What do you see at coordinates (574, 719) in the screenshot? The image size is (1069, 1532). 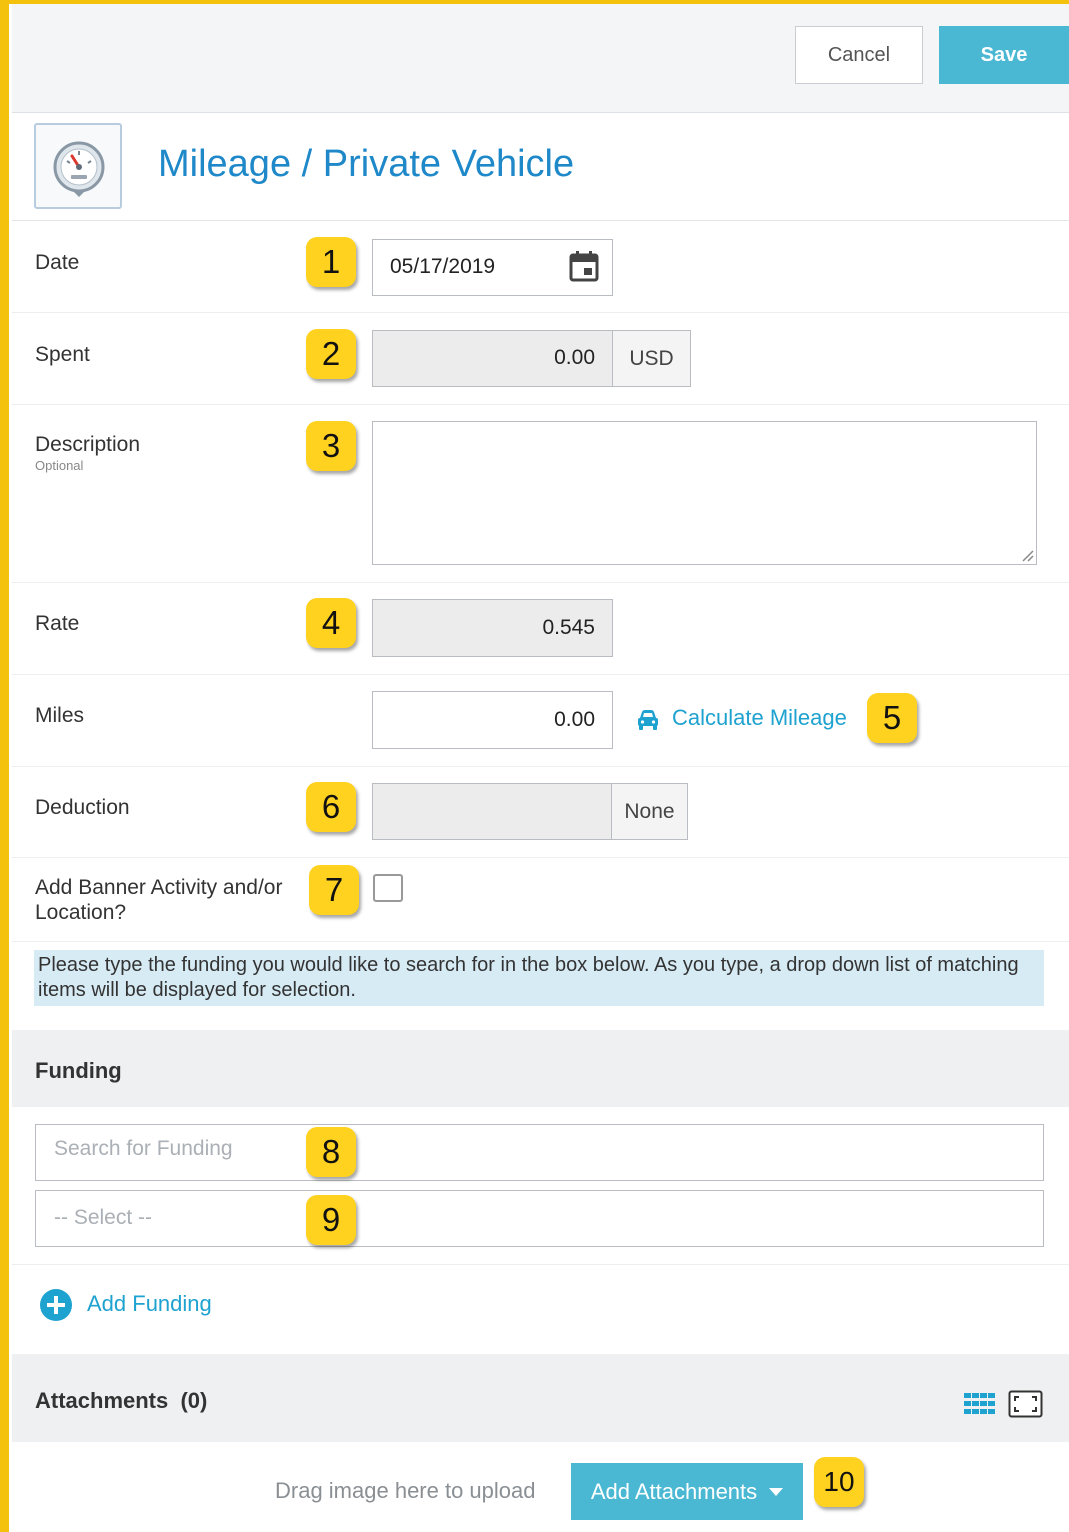 I see `miles-value: 0.00` at bounding box center [574, 719].